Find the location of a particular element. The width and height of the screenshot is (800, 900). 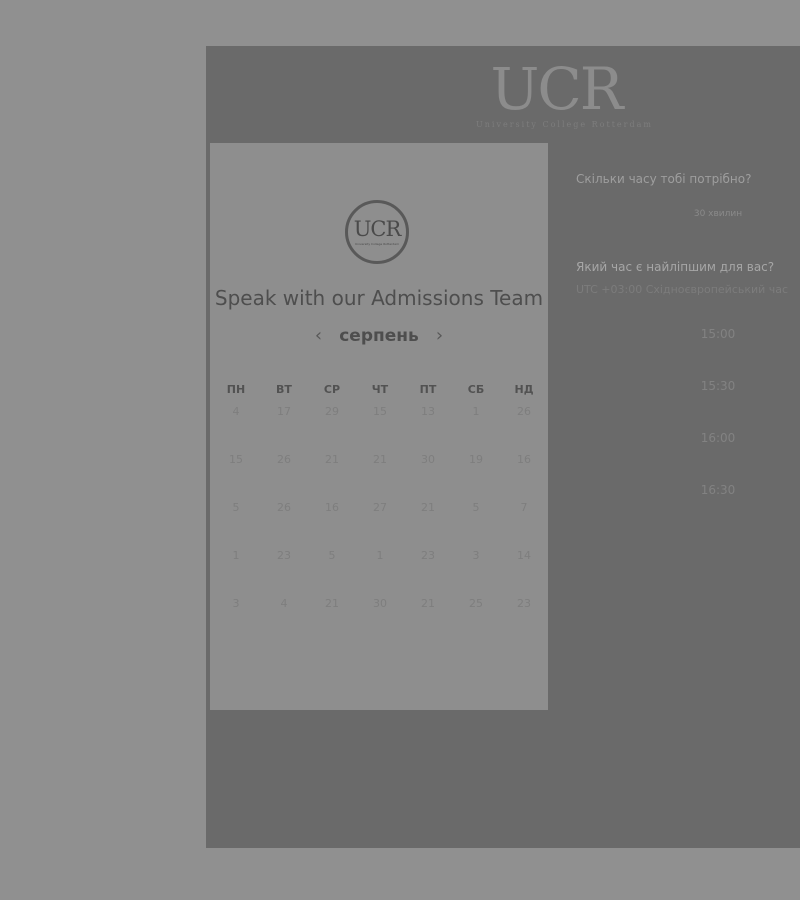

calendar-day: 25 is located at coordinates (476, 618).